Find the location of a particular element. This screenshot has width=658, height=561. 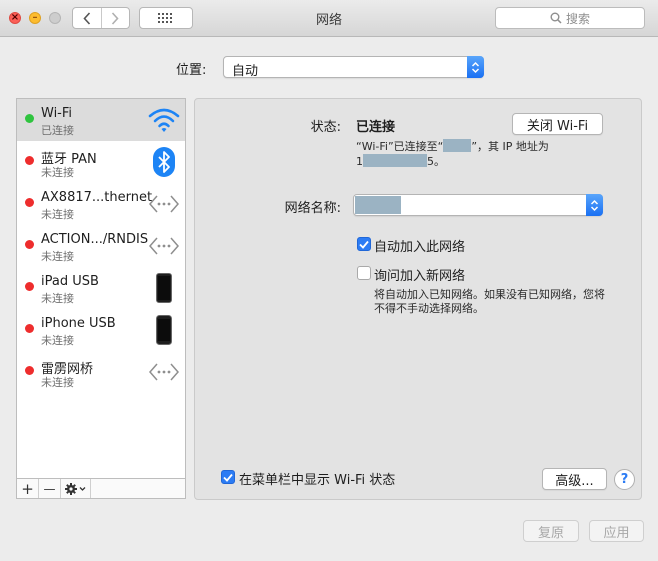

search-placeholder: 搜索 is located at coordinates (577, 18).